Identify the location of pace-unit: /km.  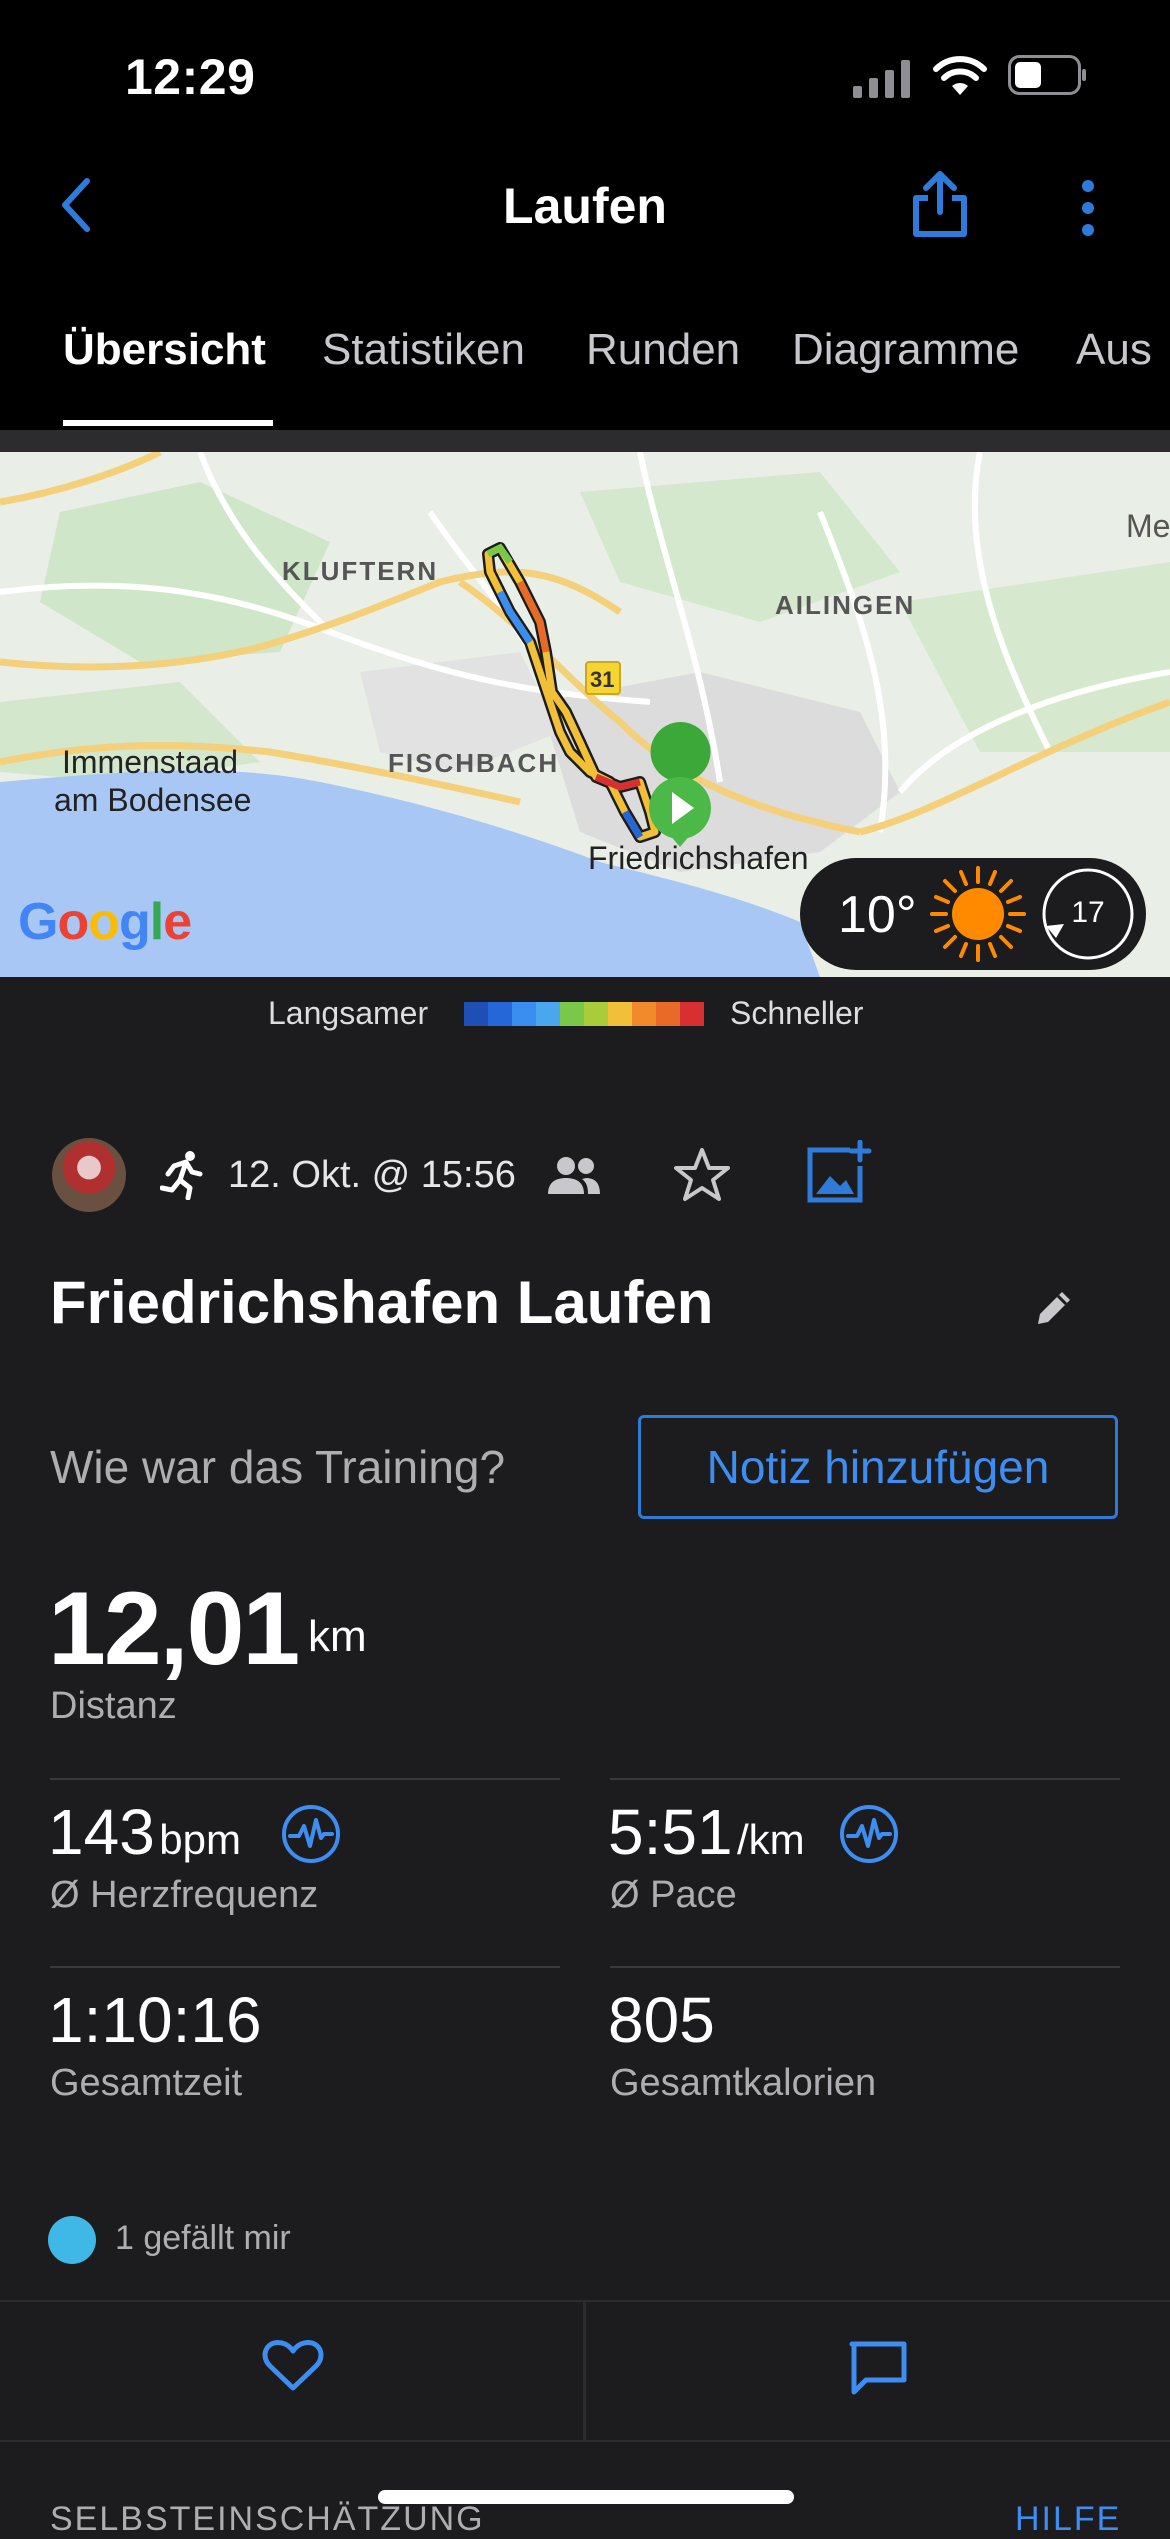
(771, 1839).